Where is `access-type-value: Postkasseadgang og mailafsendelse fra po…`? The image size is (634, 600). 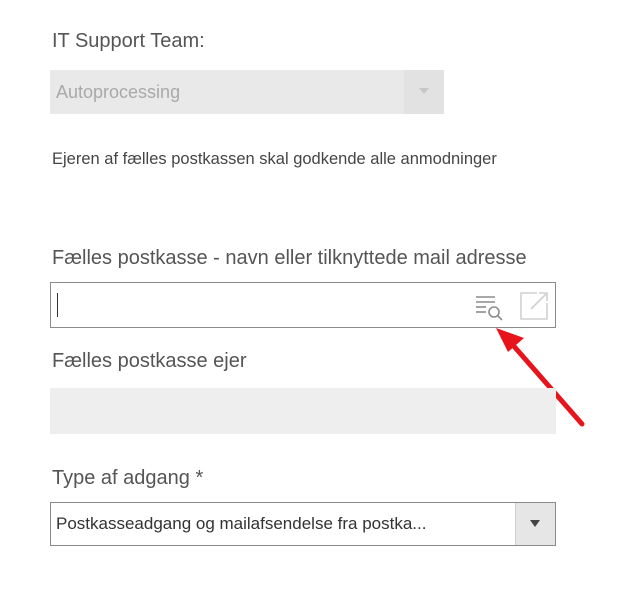
access-type-value: Postkasseadgang og mailafsendelse fra po… is located at coordinates (241, 523).